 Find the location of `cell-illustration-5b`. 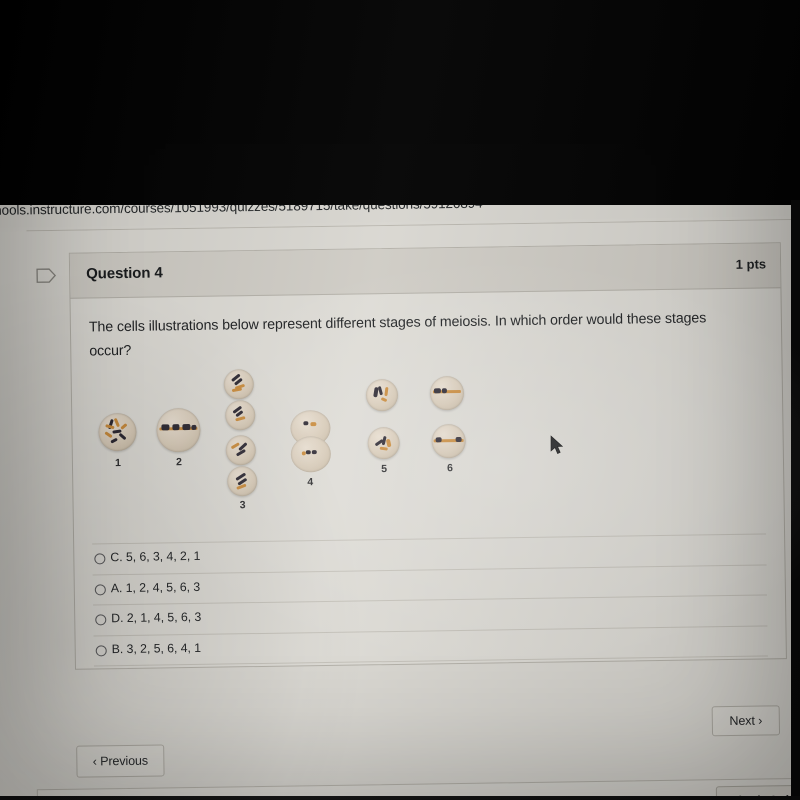

cell-illustration-5b is located at coordinates (383, 443).